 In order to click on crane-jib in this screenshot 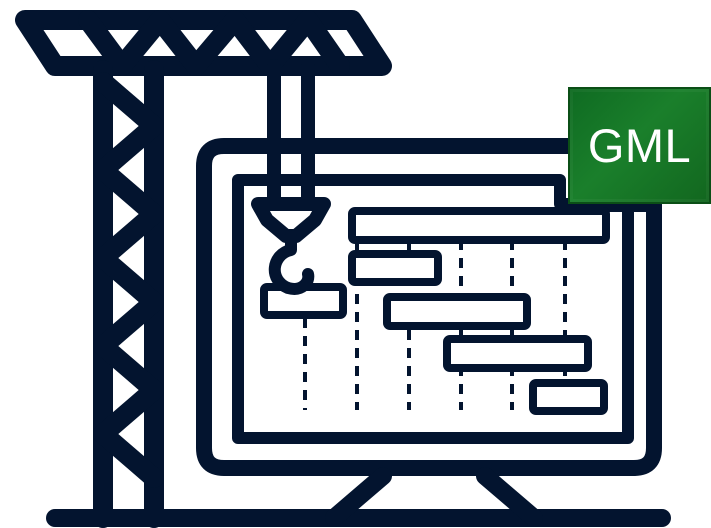, I will do `click(203, 43)`.